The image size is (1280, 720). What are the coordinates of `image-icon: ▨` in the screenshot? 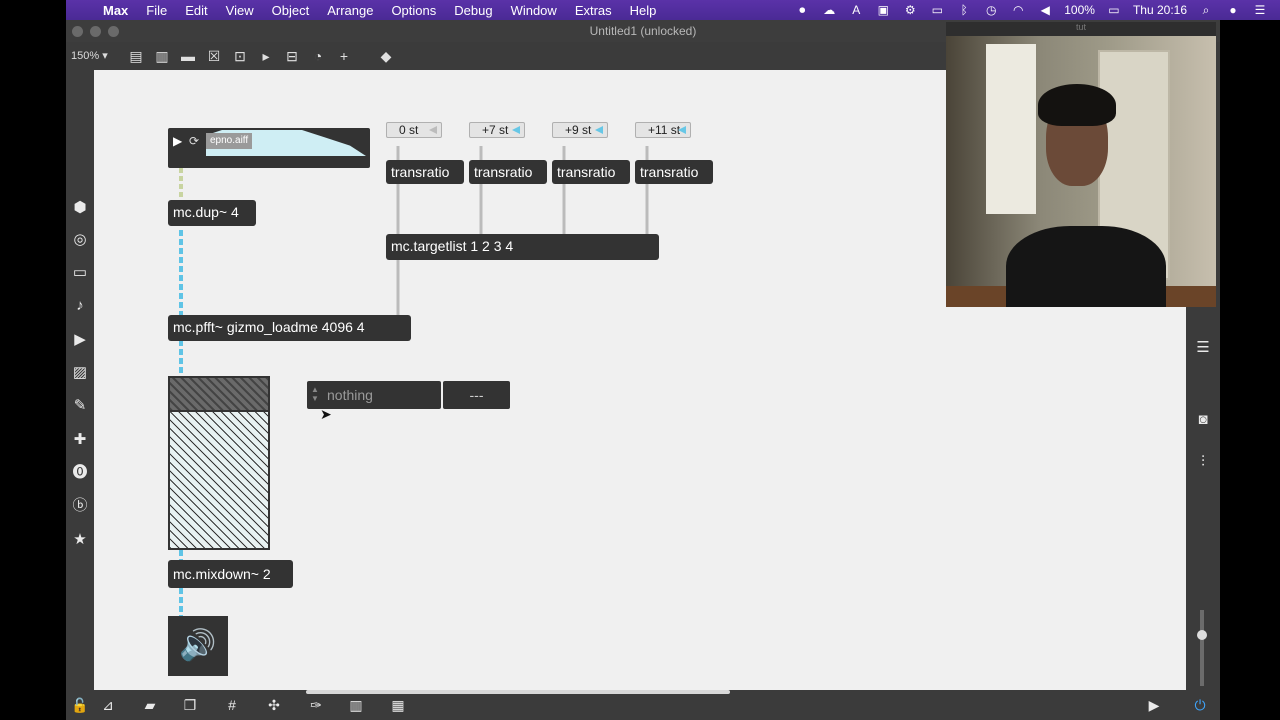 It's located at (80, 373).